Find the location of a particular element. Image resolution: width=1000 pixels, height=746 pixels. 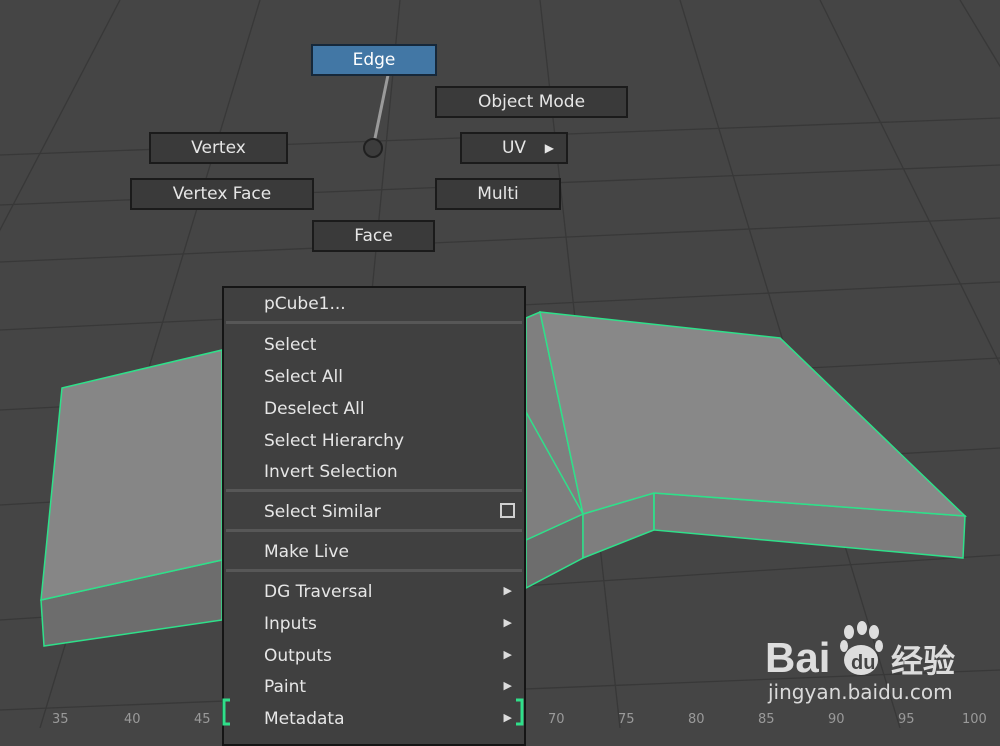

marking-menu-vertex-face: Vertex Face is located at coordinates (222, 194).